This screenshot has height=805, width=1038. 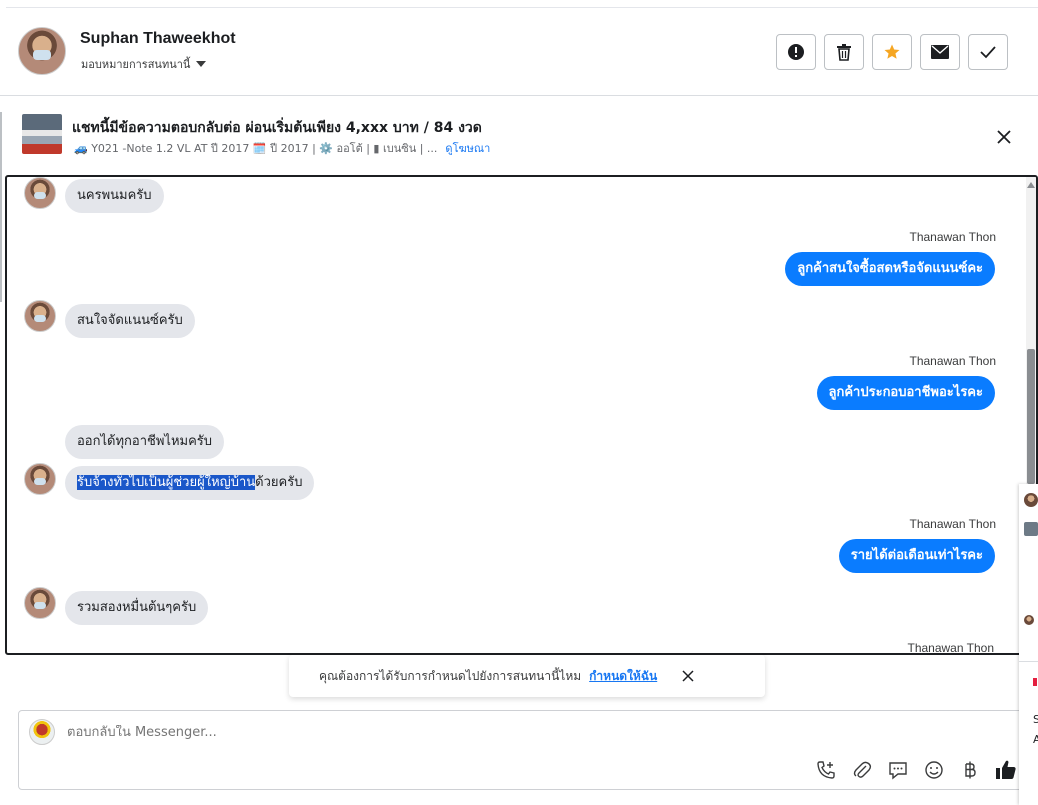 I want to click on baht-icon, so click(x=970, y=770).